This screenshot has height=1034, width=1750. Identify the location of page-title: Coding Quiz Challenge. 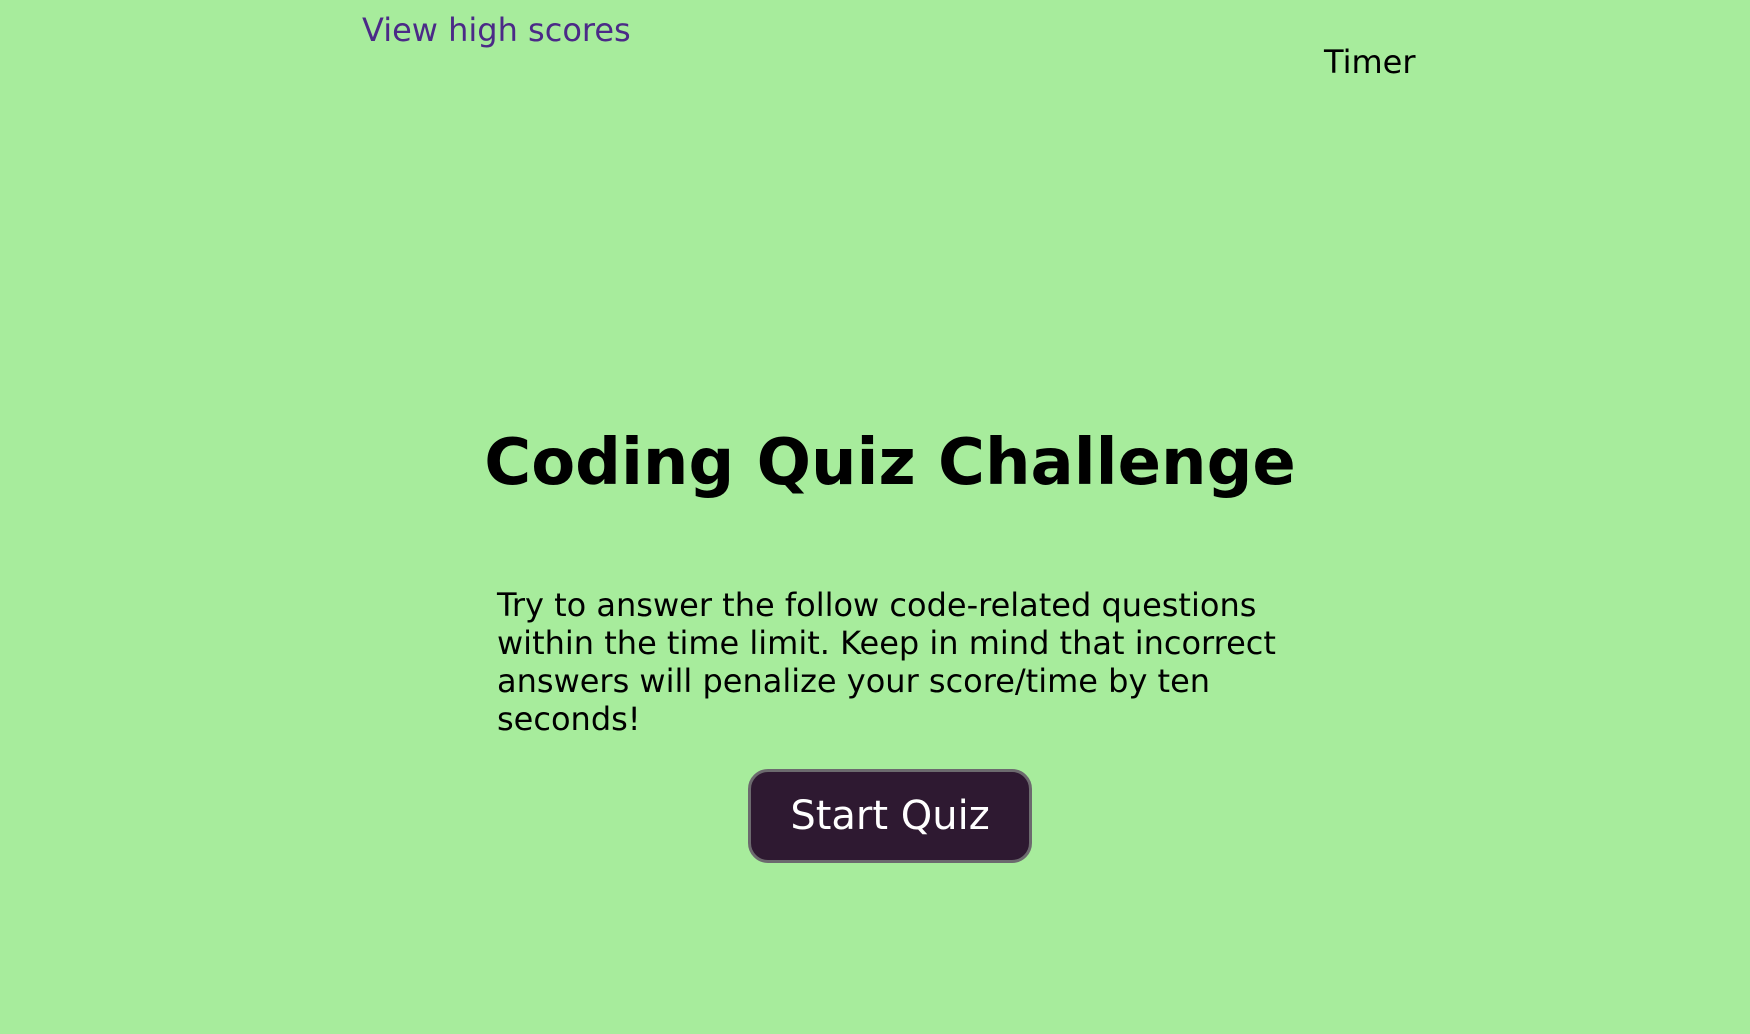
(890, 463).